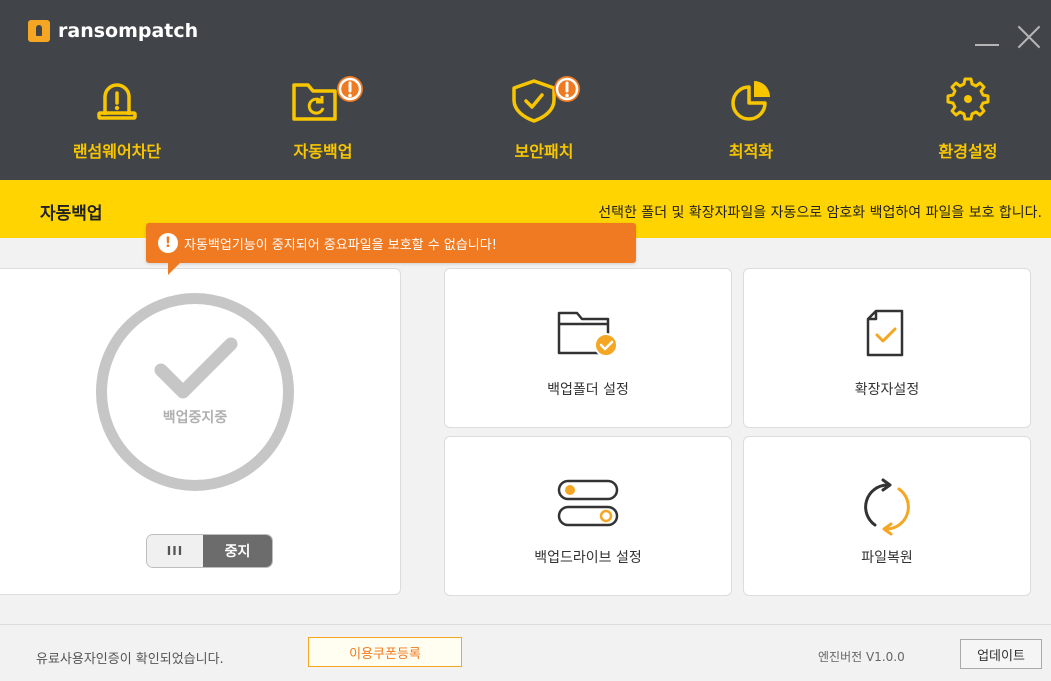 This screenshot has width=1051, height=681. I want to click on file-restore-card: 파일복원, so click(887, 516).